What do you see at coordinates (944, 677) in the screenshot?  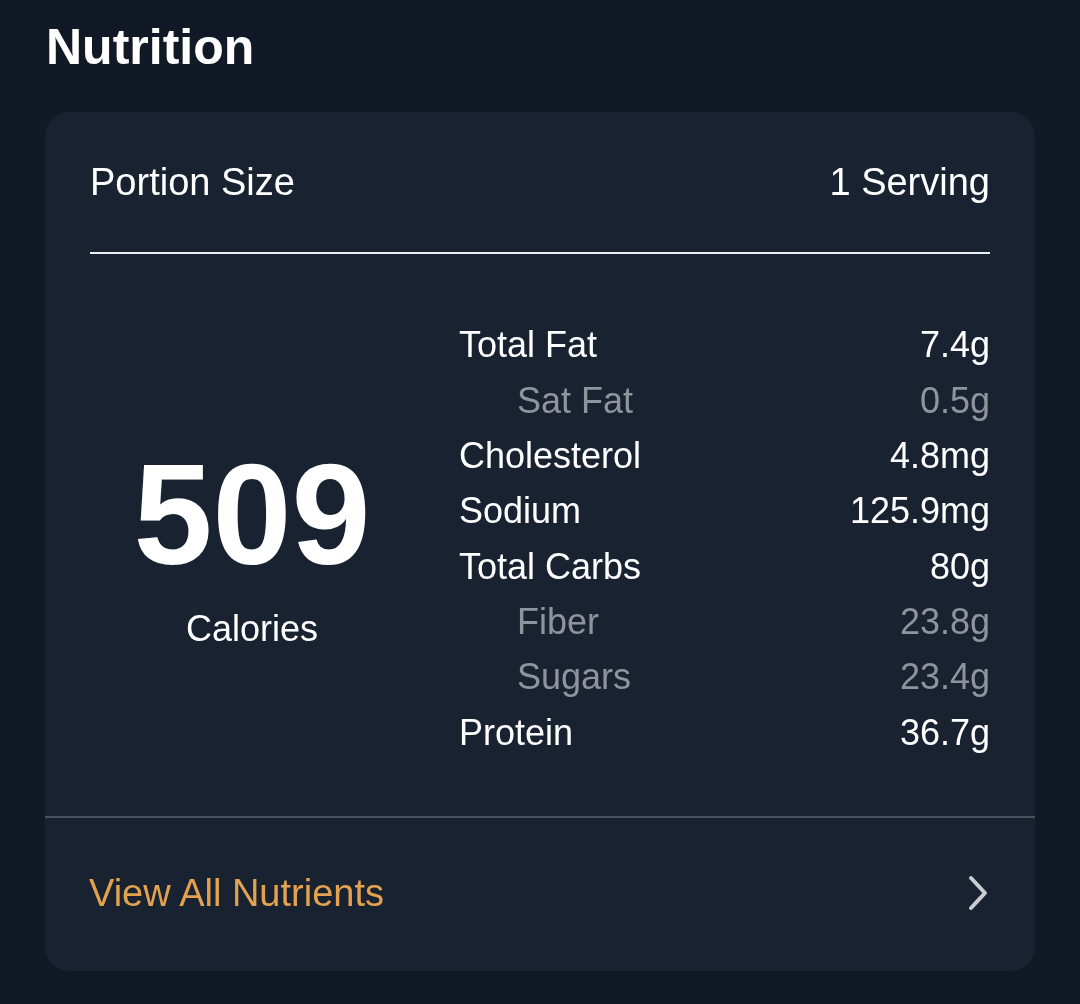 I see `nutrient-amount: 23.4g` at bounding box center [944, 677].